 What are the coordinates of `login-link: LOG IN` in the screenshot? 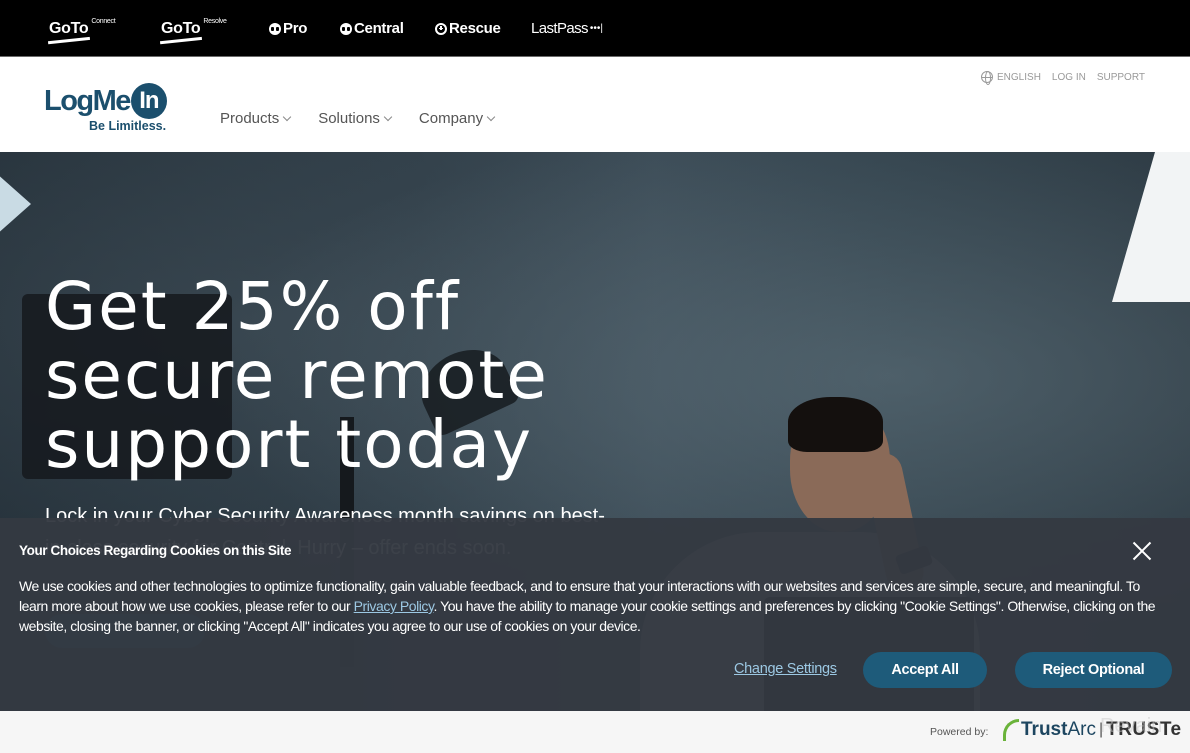 It's located at (1069, 77).